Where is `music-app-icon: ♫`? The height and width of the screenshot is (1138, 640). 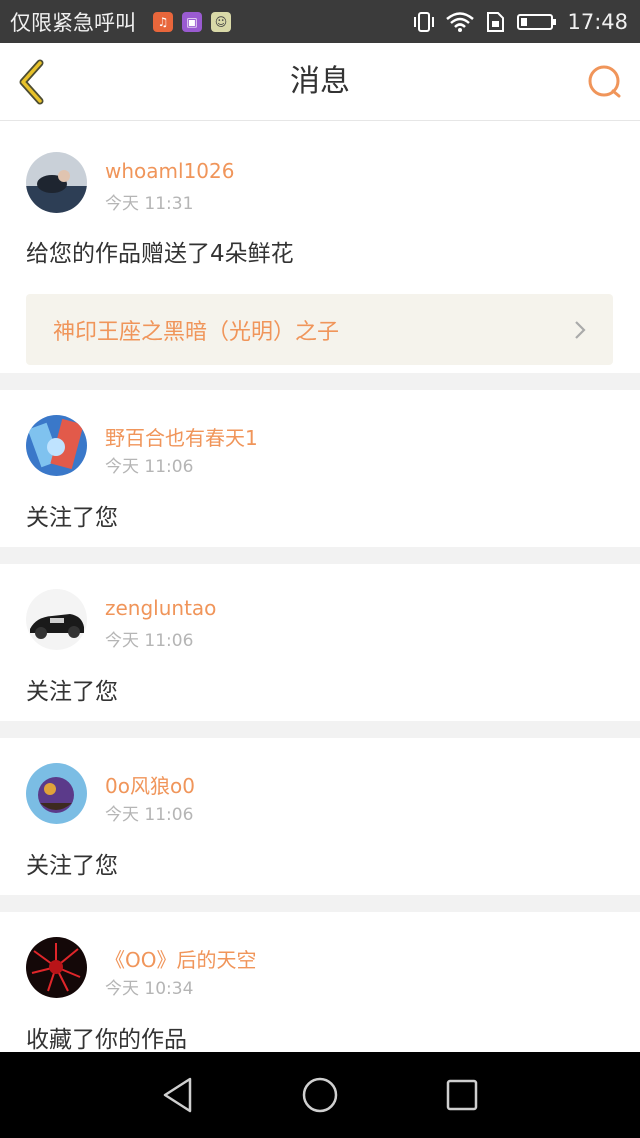 music-app-icon: ♫ is located at coordinates (163, 21).